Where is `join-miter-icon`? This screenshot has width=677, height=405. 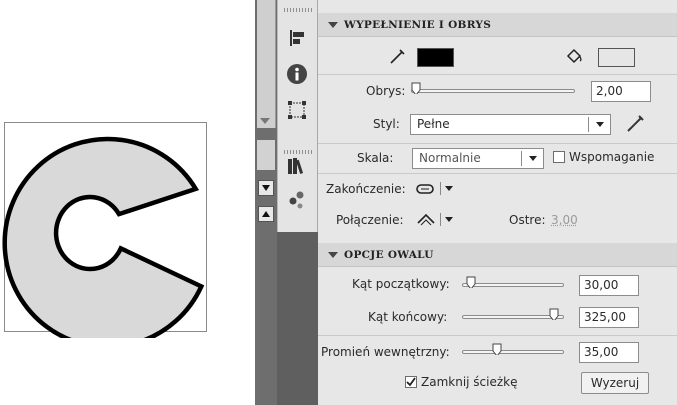
join-miter-icon is located at coordinates (426, 219).